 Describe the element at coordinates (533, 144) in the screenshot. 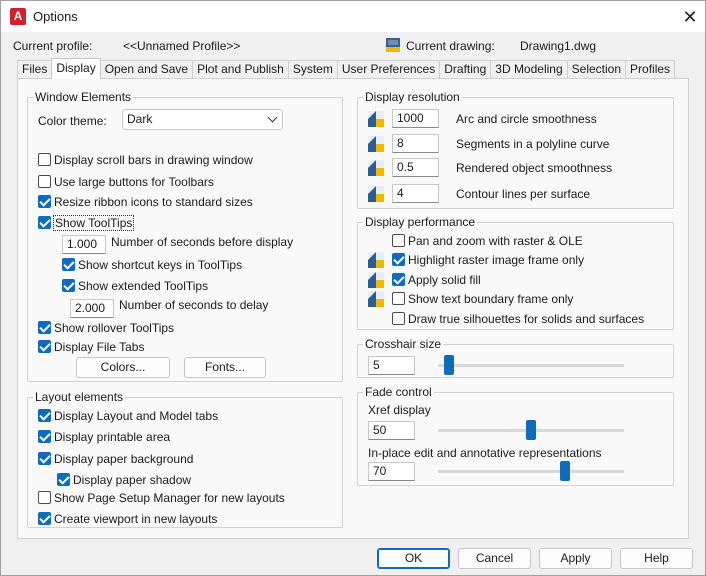

I see `polyline-segments-label: Segments in a polyline curve` at that location.